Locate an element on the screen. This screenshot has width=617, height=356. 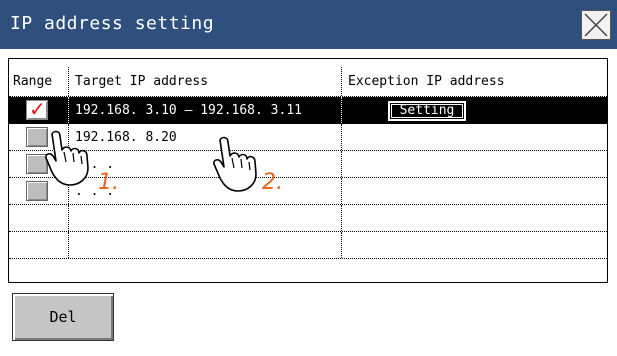
checkmark-icon: ✓ is located at coordinates (37, 109).